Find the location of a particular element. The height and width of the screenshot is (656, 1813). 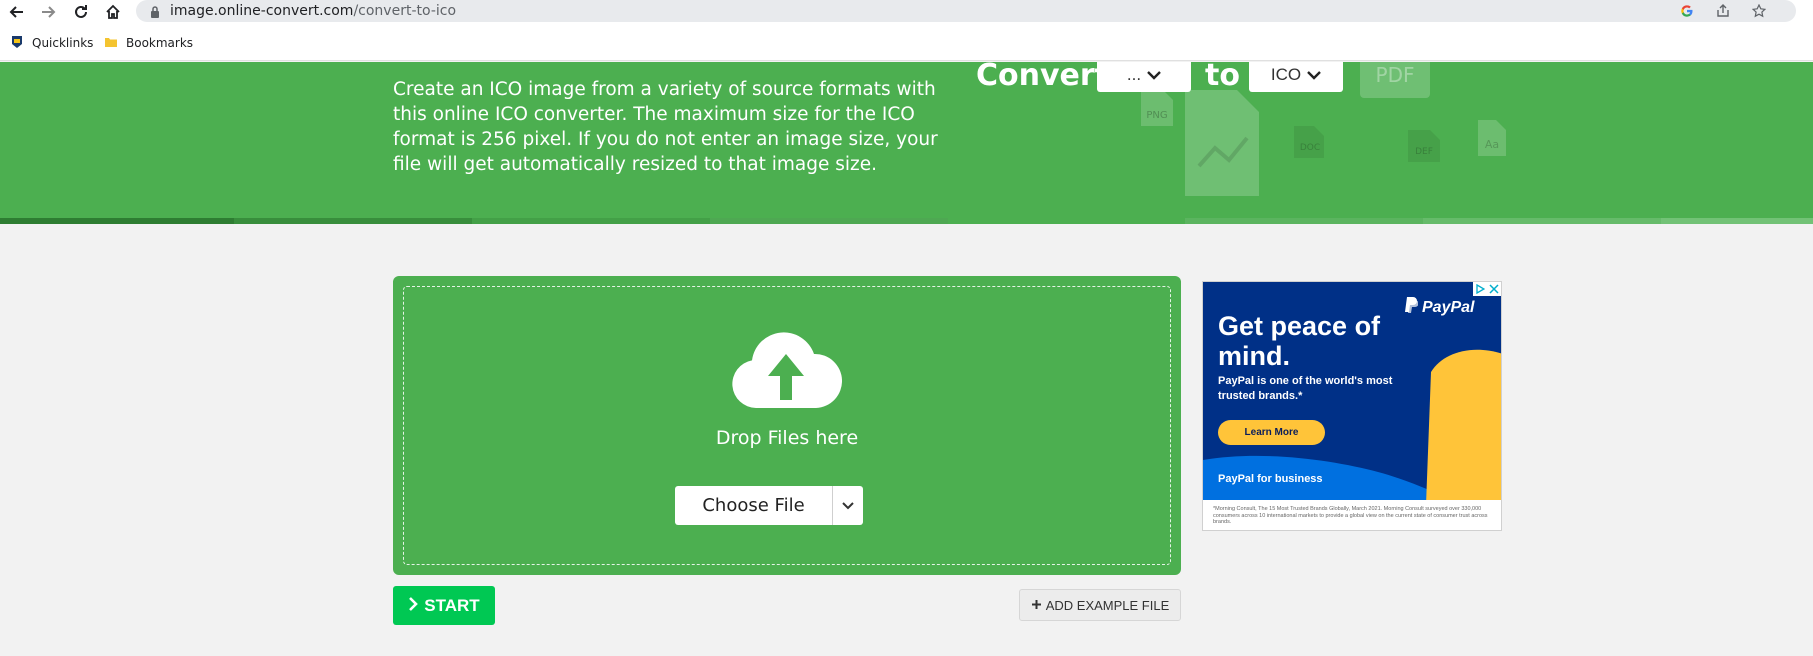

close-icon is located at coordinates (1494, 289).